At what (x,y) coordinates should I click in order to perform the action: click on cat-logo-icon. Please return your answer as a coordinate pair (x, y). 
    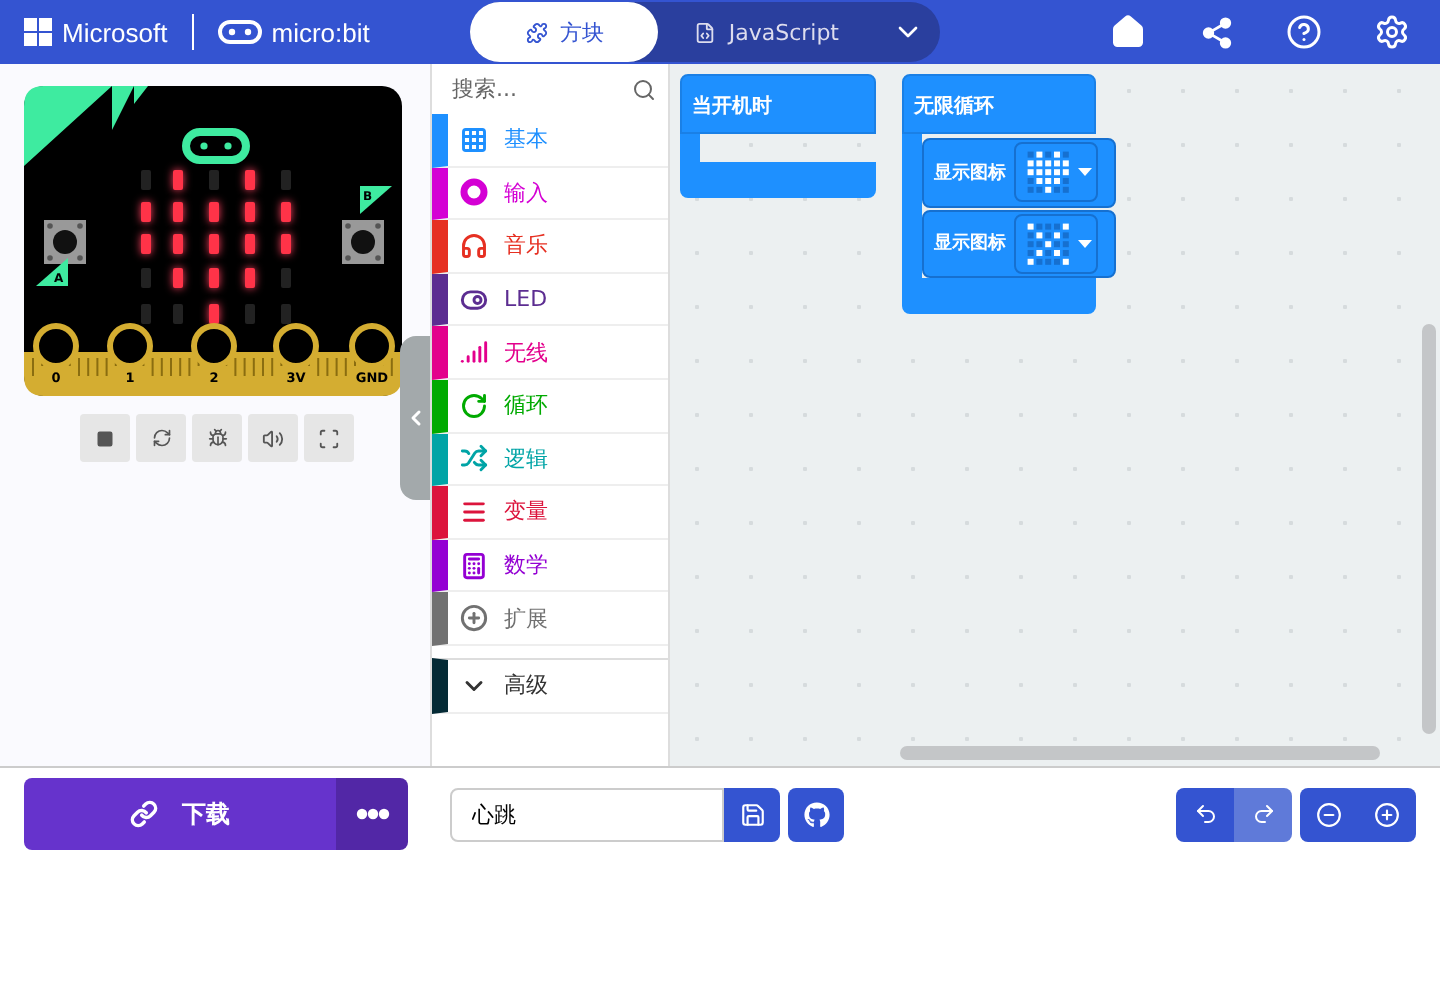
    Looking at the image, I should click on (816, 814).